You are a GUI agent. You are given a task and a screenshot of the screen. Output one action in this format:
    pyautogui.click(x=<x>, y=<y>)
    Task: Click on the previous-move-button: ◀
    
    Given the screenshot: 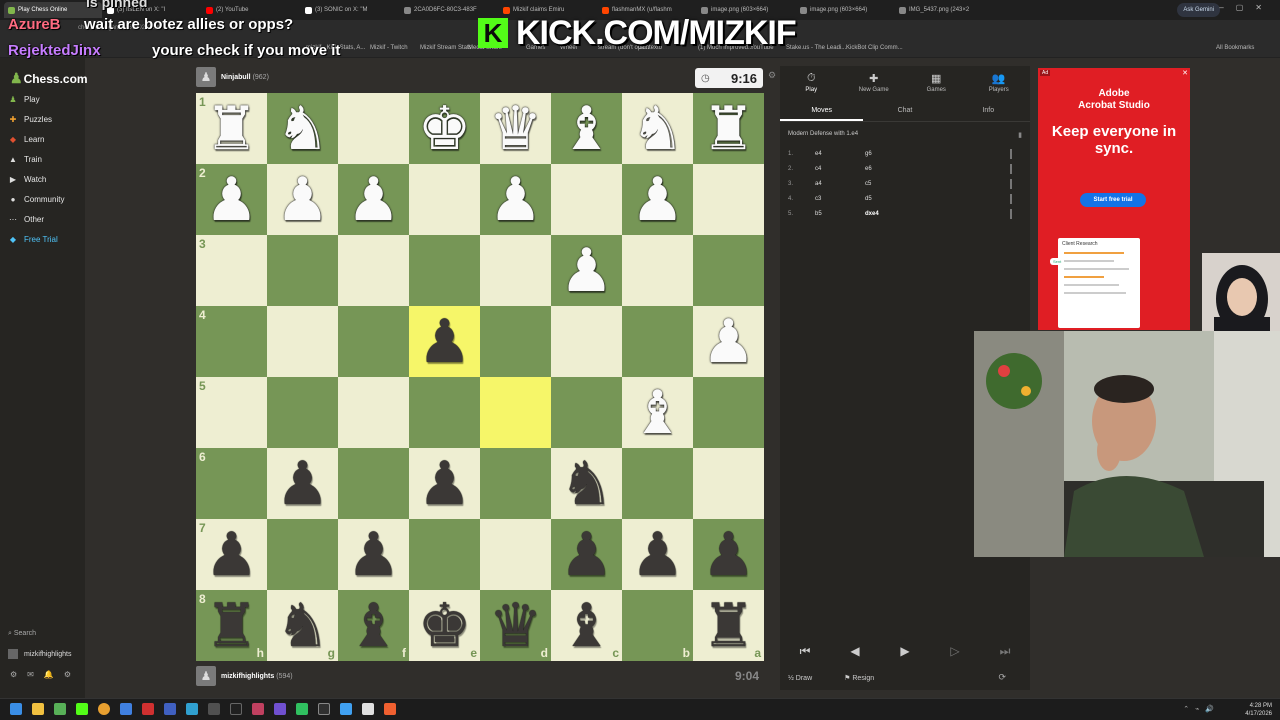 What is the action you would take?
    pyautogui.click(x=855, y=651)
    